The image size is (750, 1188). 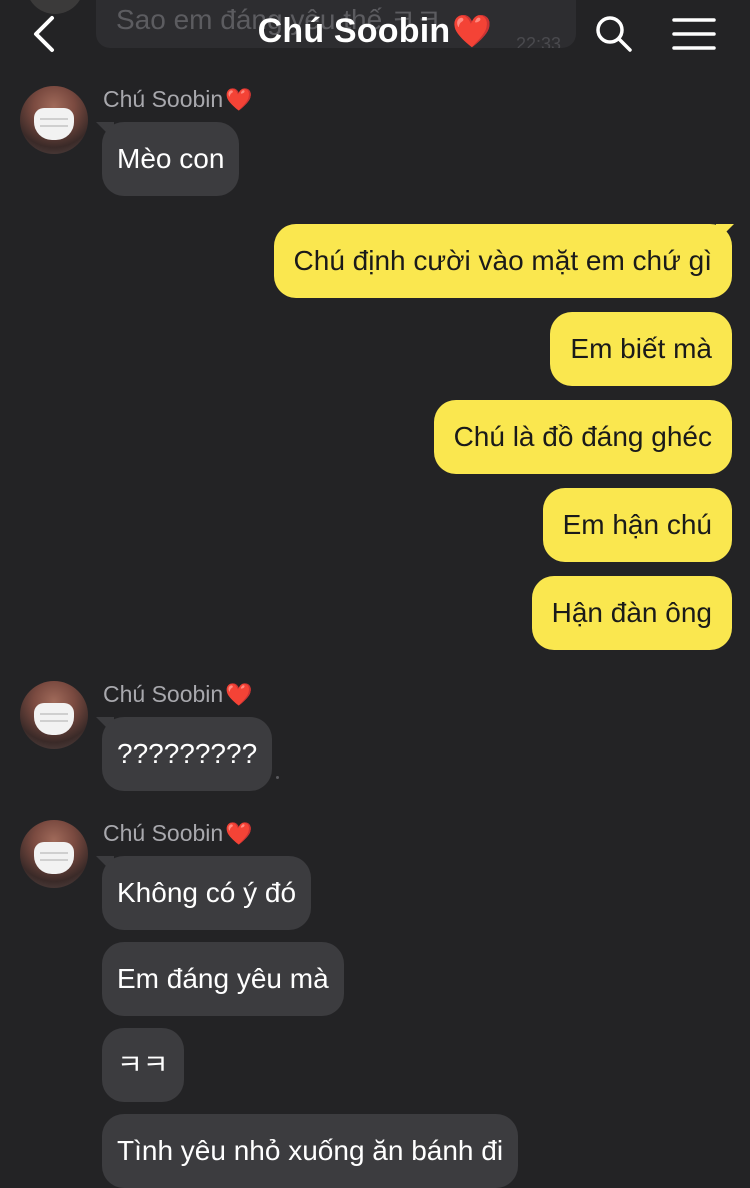 I want to click on outgoing-message-bubble: Em hận chú, so click(x=637, y=525).